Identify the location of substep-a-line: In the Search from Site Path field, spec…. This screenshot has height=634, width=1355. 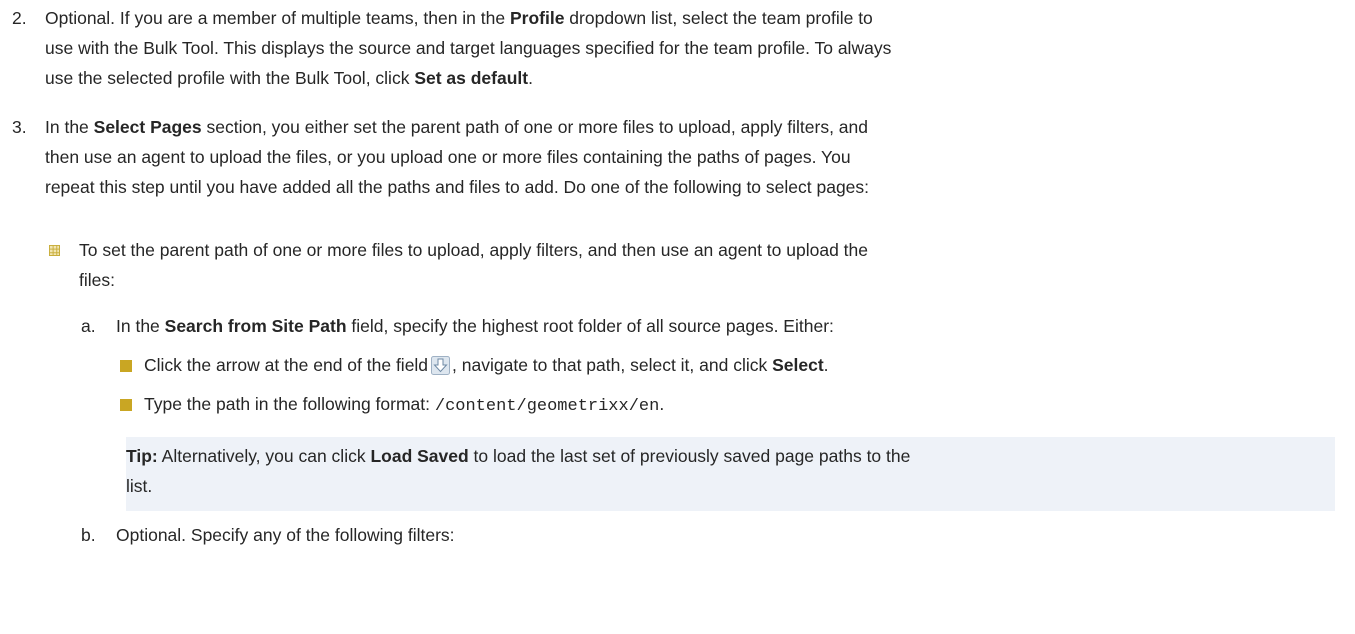
(726, 326).